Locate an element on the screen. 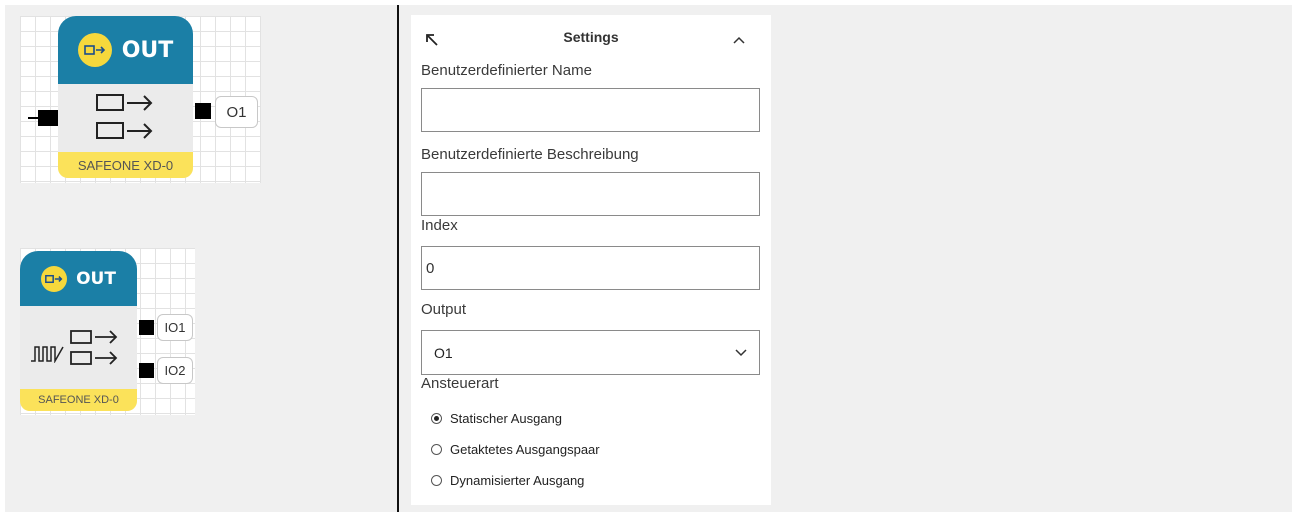 This screenshot has width=1293, height=512. output-pin-io2 is located at coordinates (146, 370).